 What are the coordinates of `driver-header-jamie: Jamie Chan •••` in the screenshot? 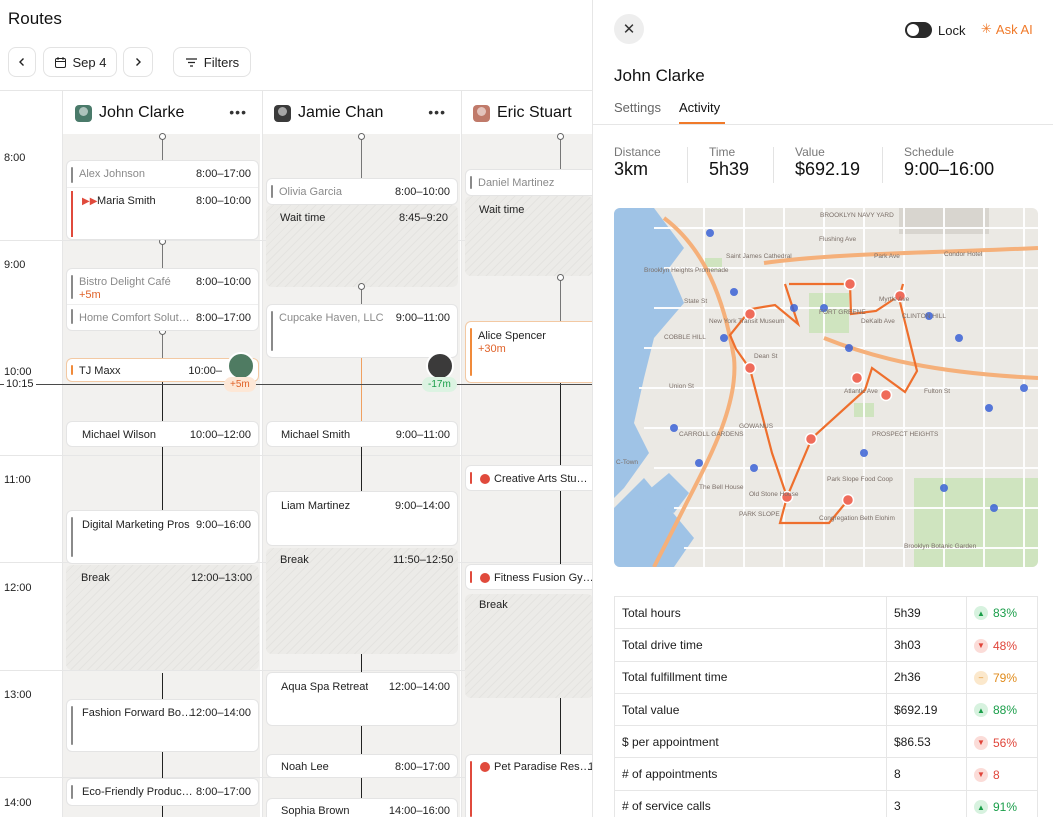 It's located at (367, 113).